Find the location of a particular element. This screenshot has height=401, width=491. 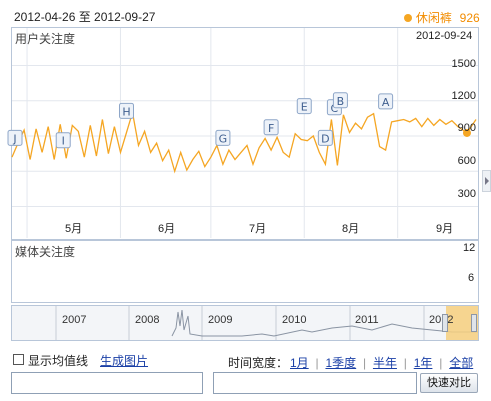

overview-year-2010: 2010 is located at coordinates (294, 320).